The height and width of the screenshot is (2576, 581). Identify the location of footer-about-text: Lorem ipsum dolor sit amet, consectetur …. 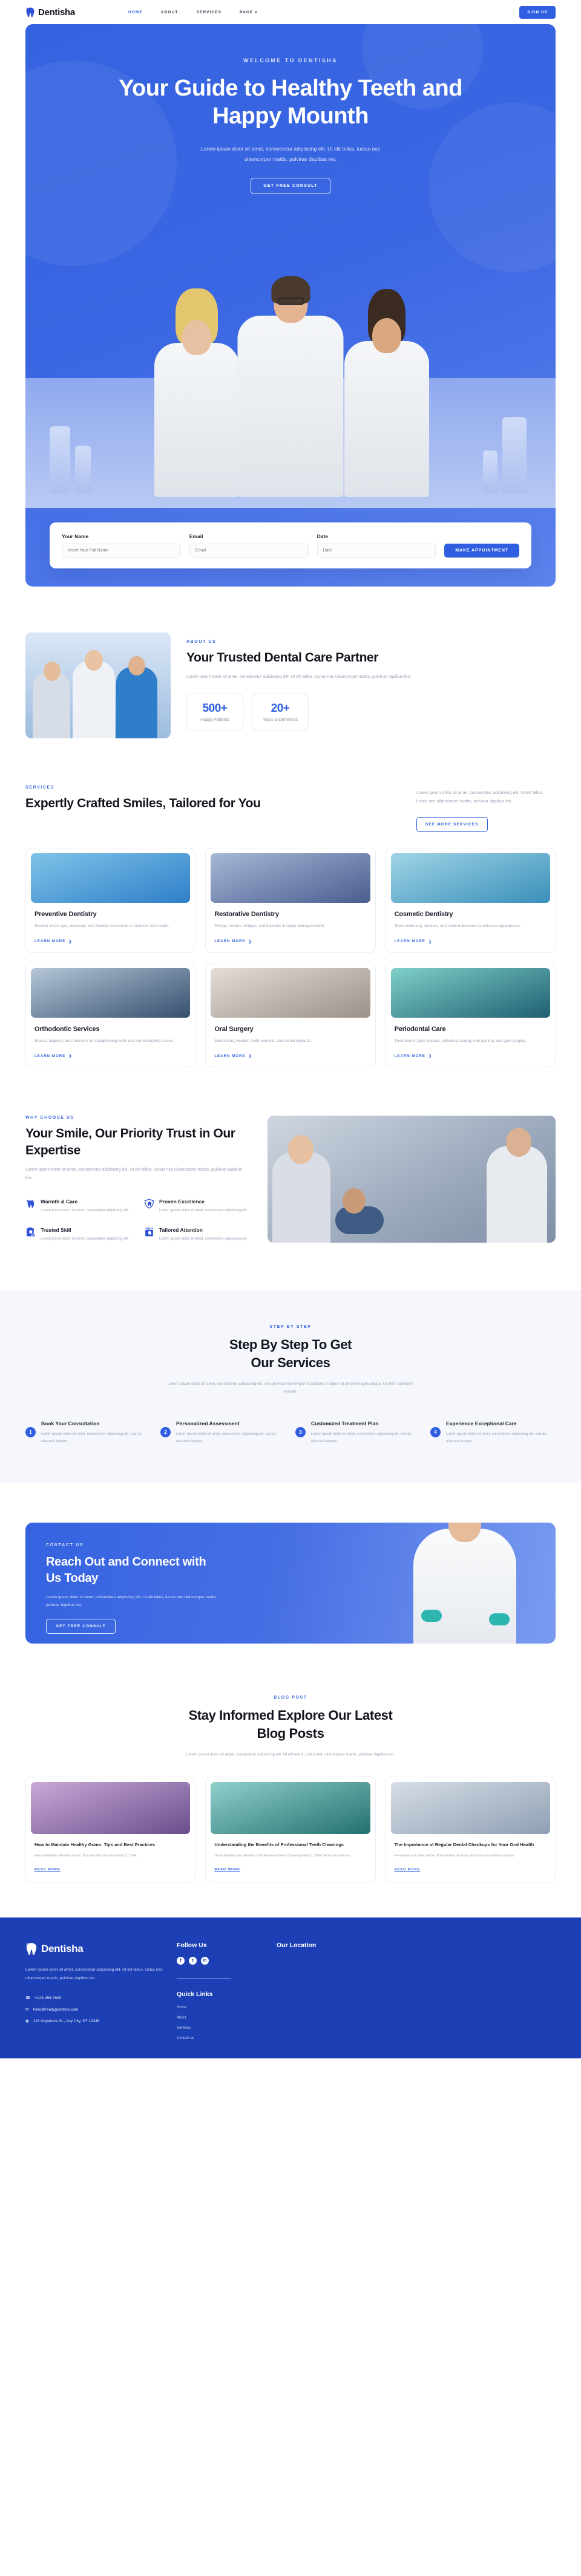
(94, 1974).